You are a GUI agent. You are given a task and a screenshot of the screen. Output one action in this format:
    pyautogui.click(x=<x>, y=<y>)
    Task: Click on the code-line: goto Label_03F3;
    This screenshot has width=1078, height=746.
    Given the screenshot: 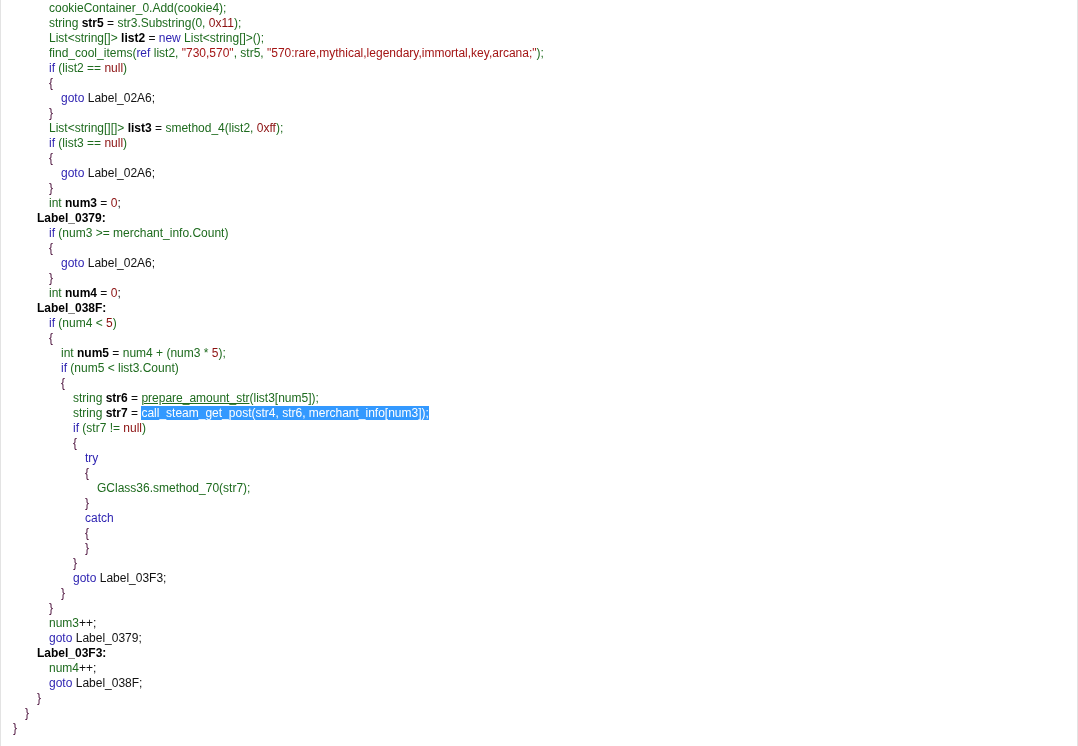 What is the action you would take?
    pyautogui.click(x=120, y=578)
    